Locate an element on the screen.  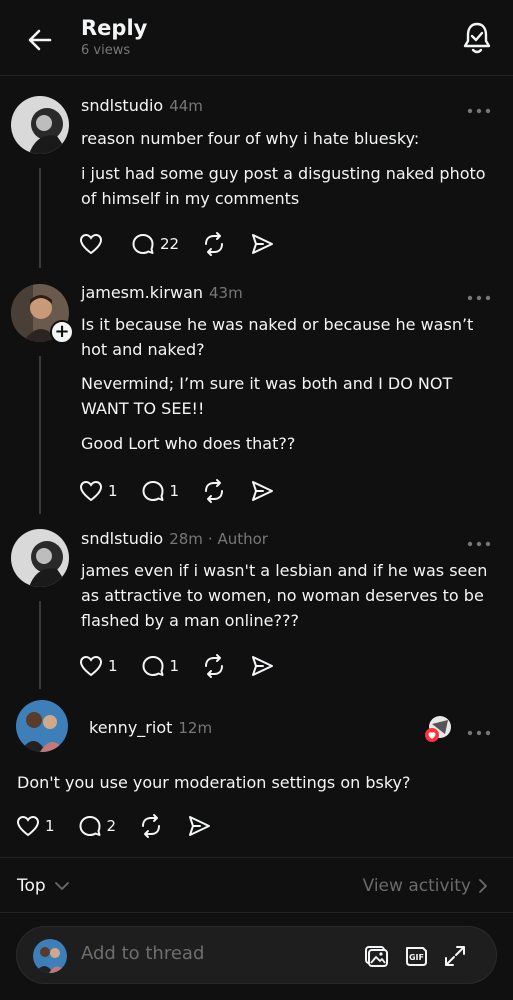
timestamp: 43m is located at coordinates (226, 293).